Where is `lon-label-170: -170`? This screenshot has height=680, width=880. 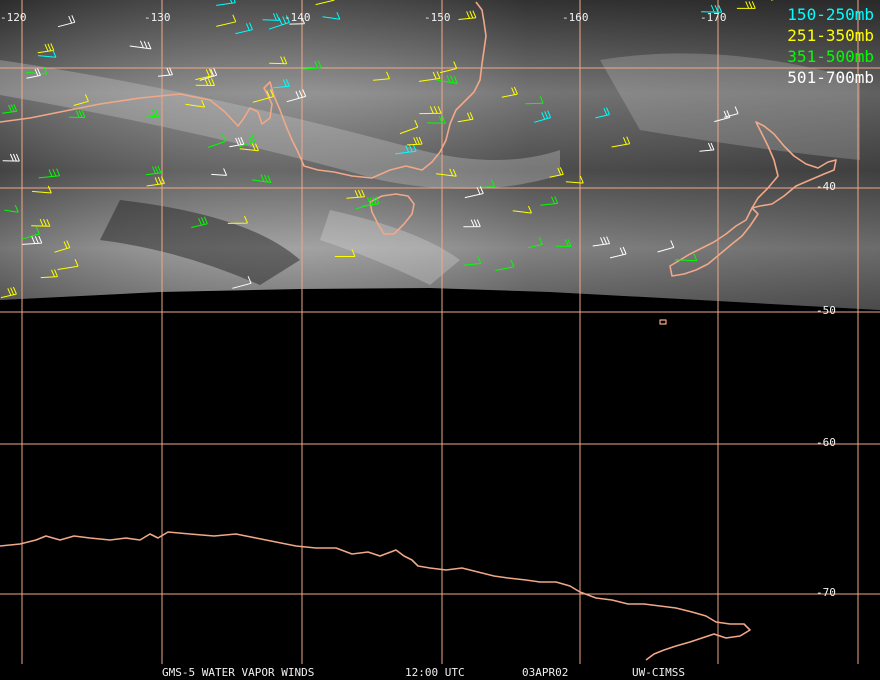
lon-label-170: -170 is located at coordinates (713, 17).